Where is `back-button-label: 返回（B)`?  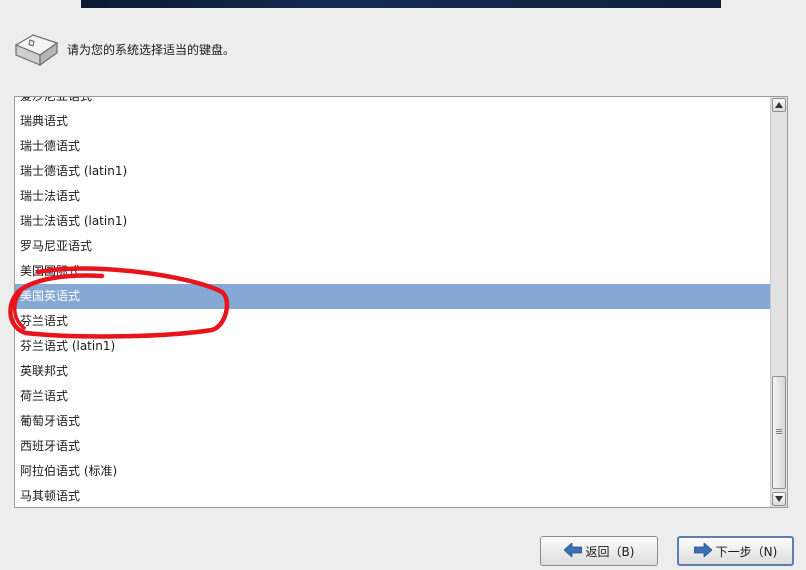 back-button-label: 返回（B) is located at coordinates (610, 551).